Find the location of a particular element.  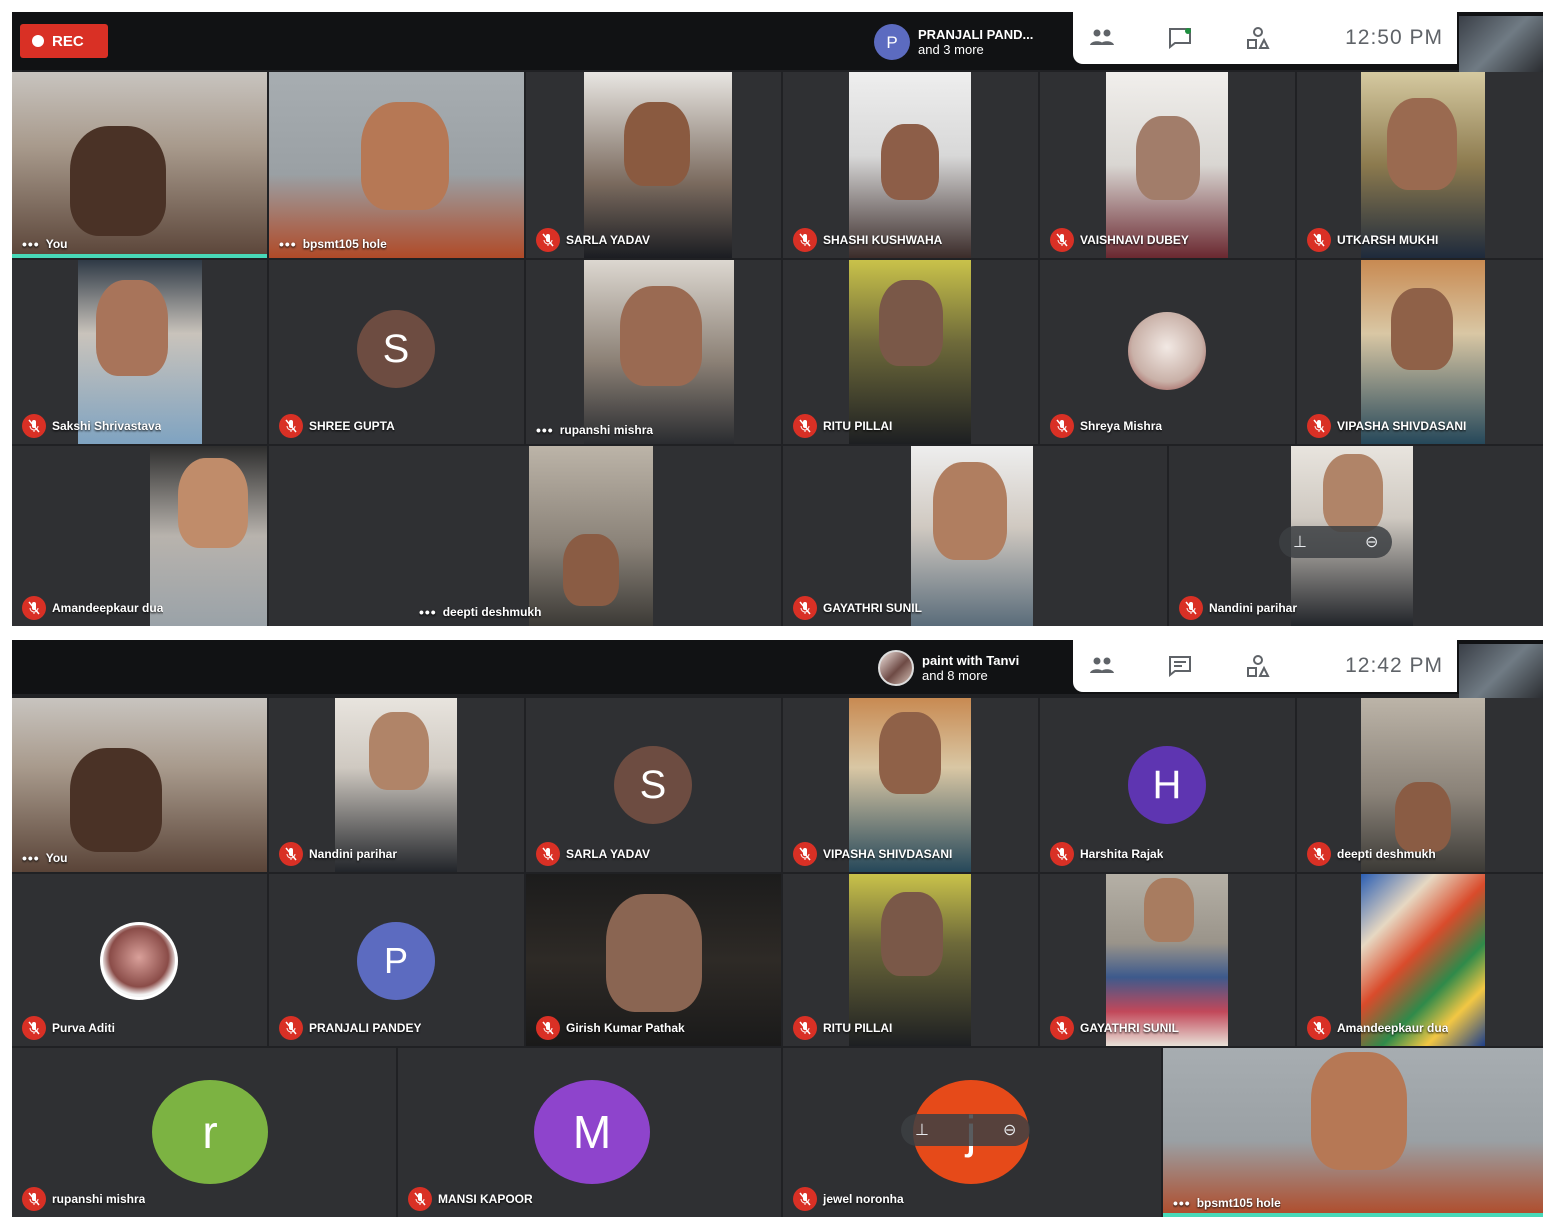

presenter-chip: P PRANJALI PAND... and 3 more is located at coordinates (953, 42).